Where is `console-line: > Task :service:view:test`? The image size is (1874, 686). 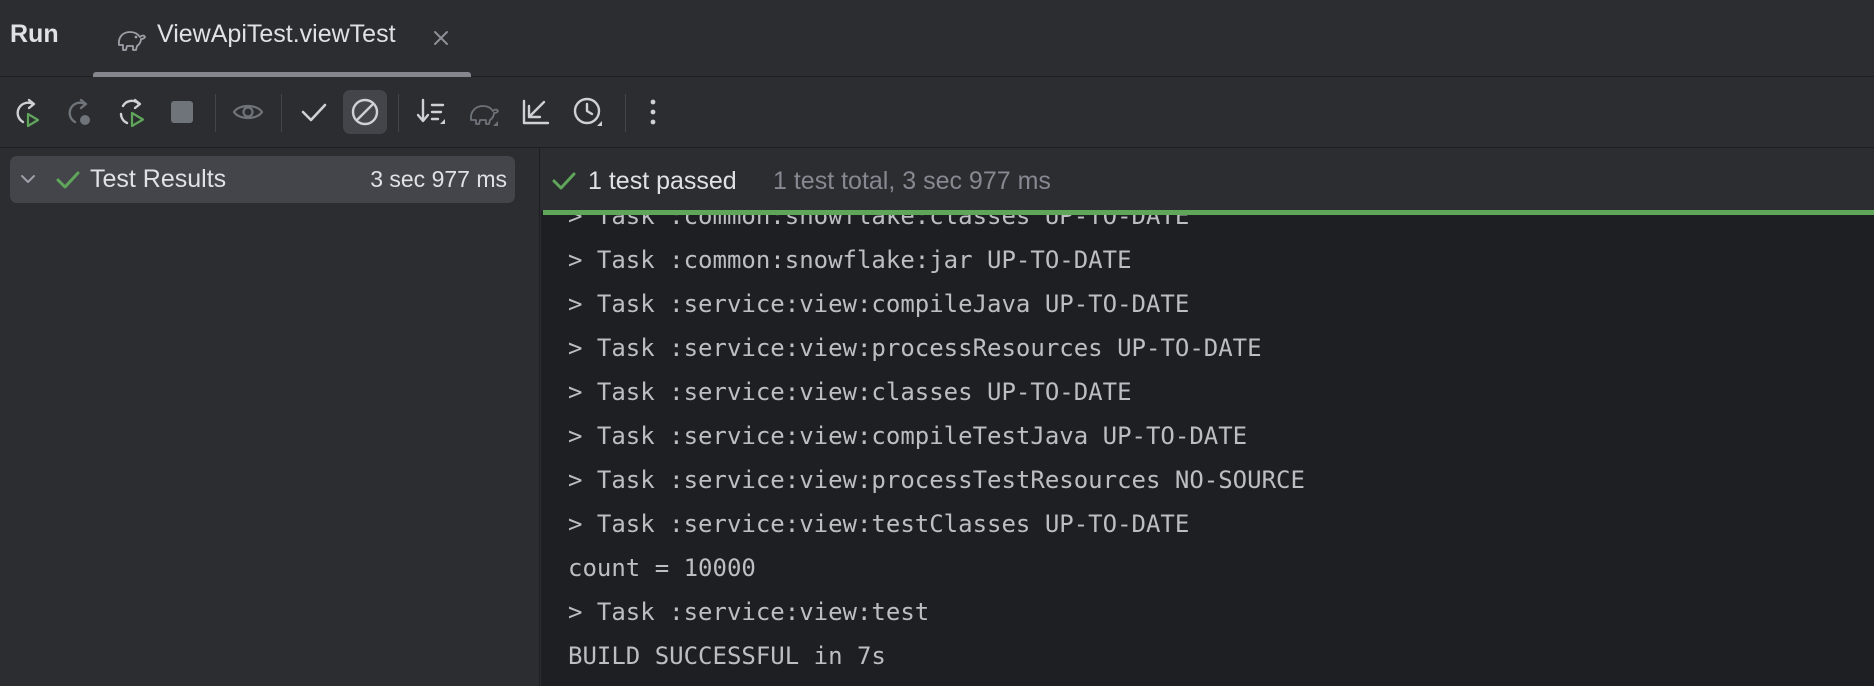 console-line: > Task :service:view:test is located at coordinates (749, 612).